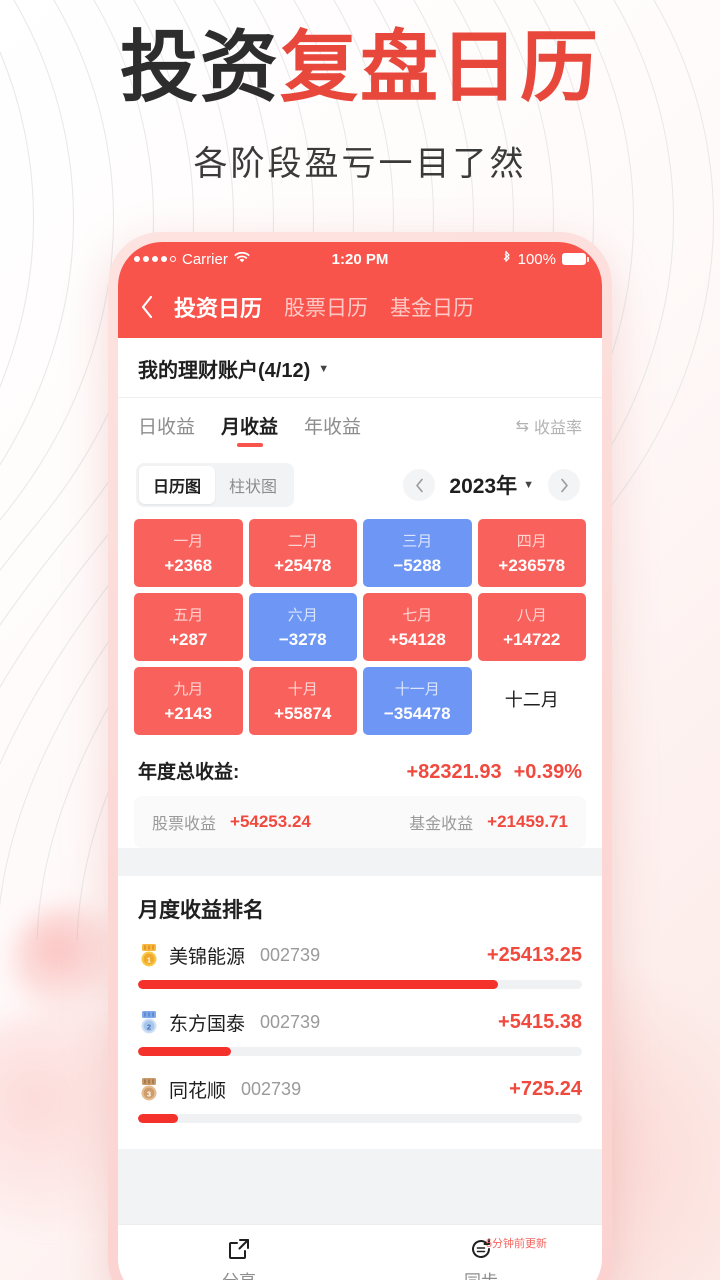  I want to click on month-cell: 二月 +25478, so click(302, 553).